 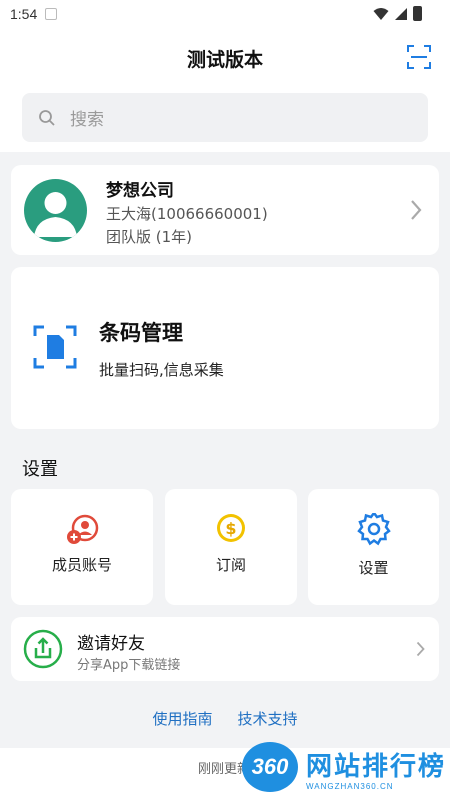 What do you see at coordinates (51, 14) in the screenshot?
I see `notification-icon` at bounding box center [51, 14].